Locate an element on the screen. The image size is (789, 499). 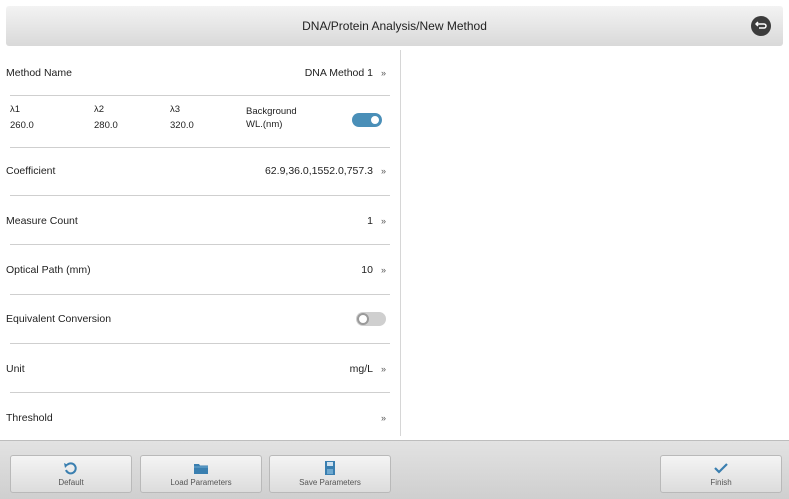
measure-count-label: Measure Count is located at coordinates (42, 221).